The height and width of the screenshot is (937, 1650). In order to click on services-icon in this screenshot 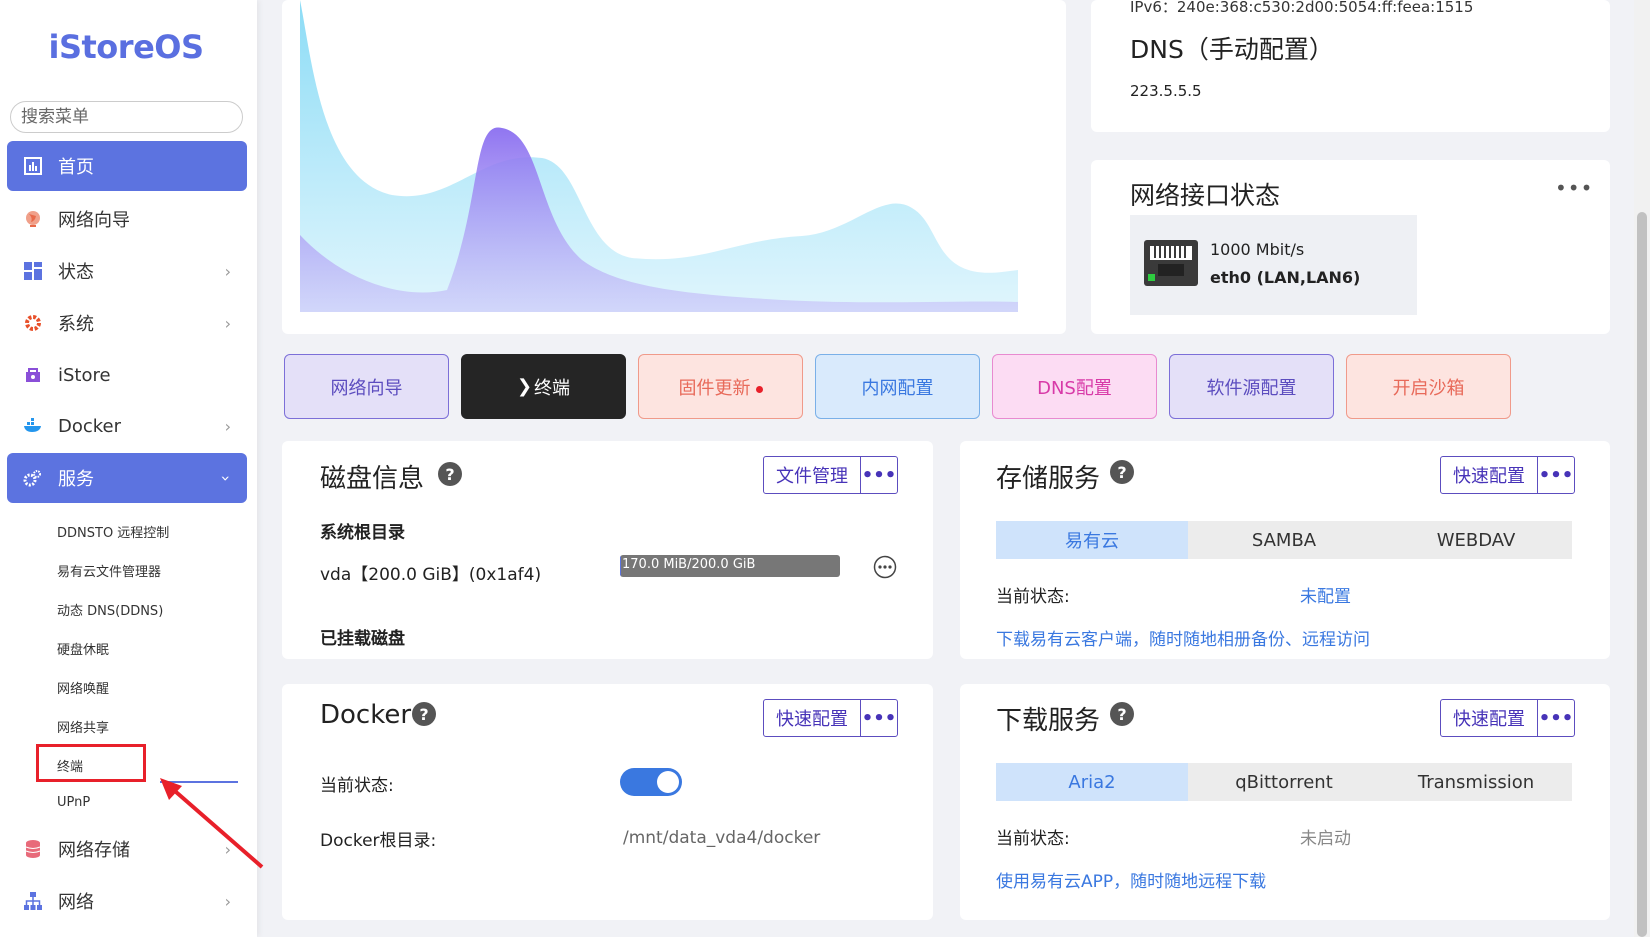, I will do `click(33, 478)`.